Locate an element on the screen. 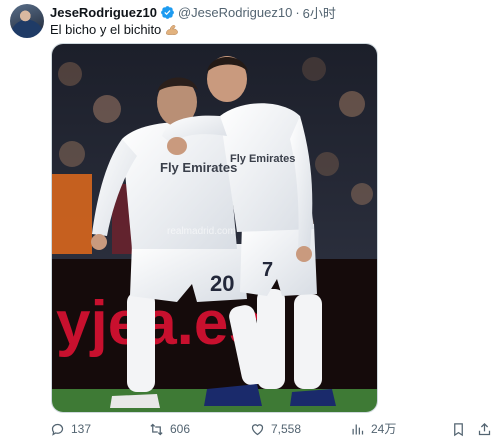 This screenshot has height=440, width=500. jersey-number-right: 7 is located at coordinates (267, 270).